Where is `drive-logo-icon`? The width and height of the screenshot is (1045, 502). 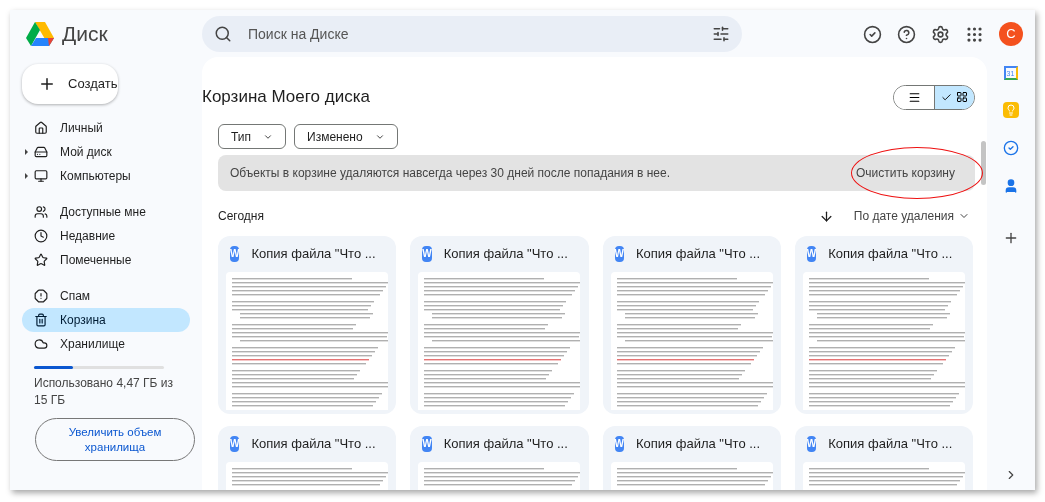
drive-logo-icon is located at coordinates (40, 34).